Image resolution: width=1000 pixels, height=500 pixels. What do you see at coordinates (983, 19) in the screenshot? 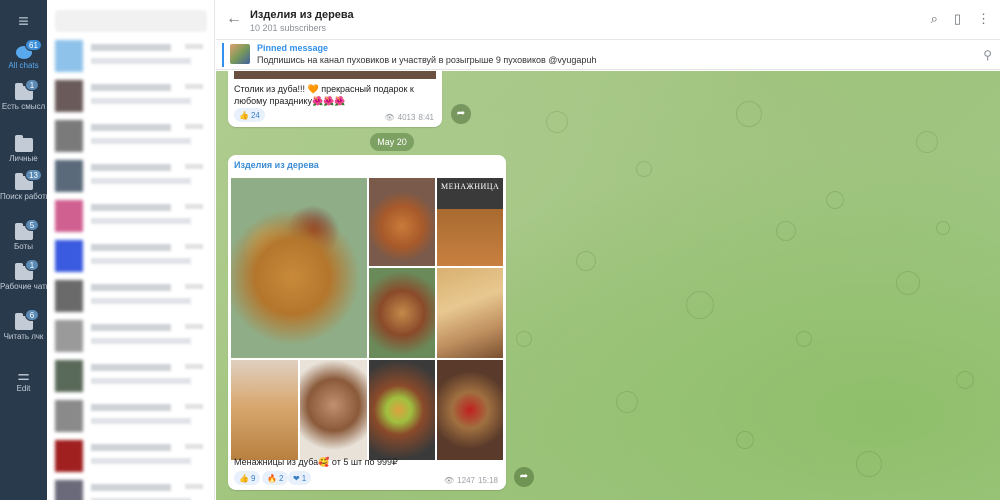
I see `more-options-icon: ⋮` at bounding box center [983, 19].